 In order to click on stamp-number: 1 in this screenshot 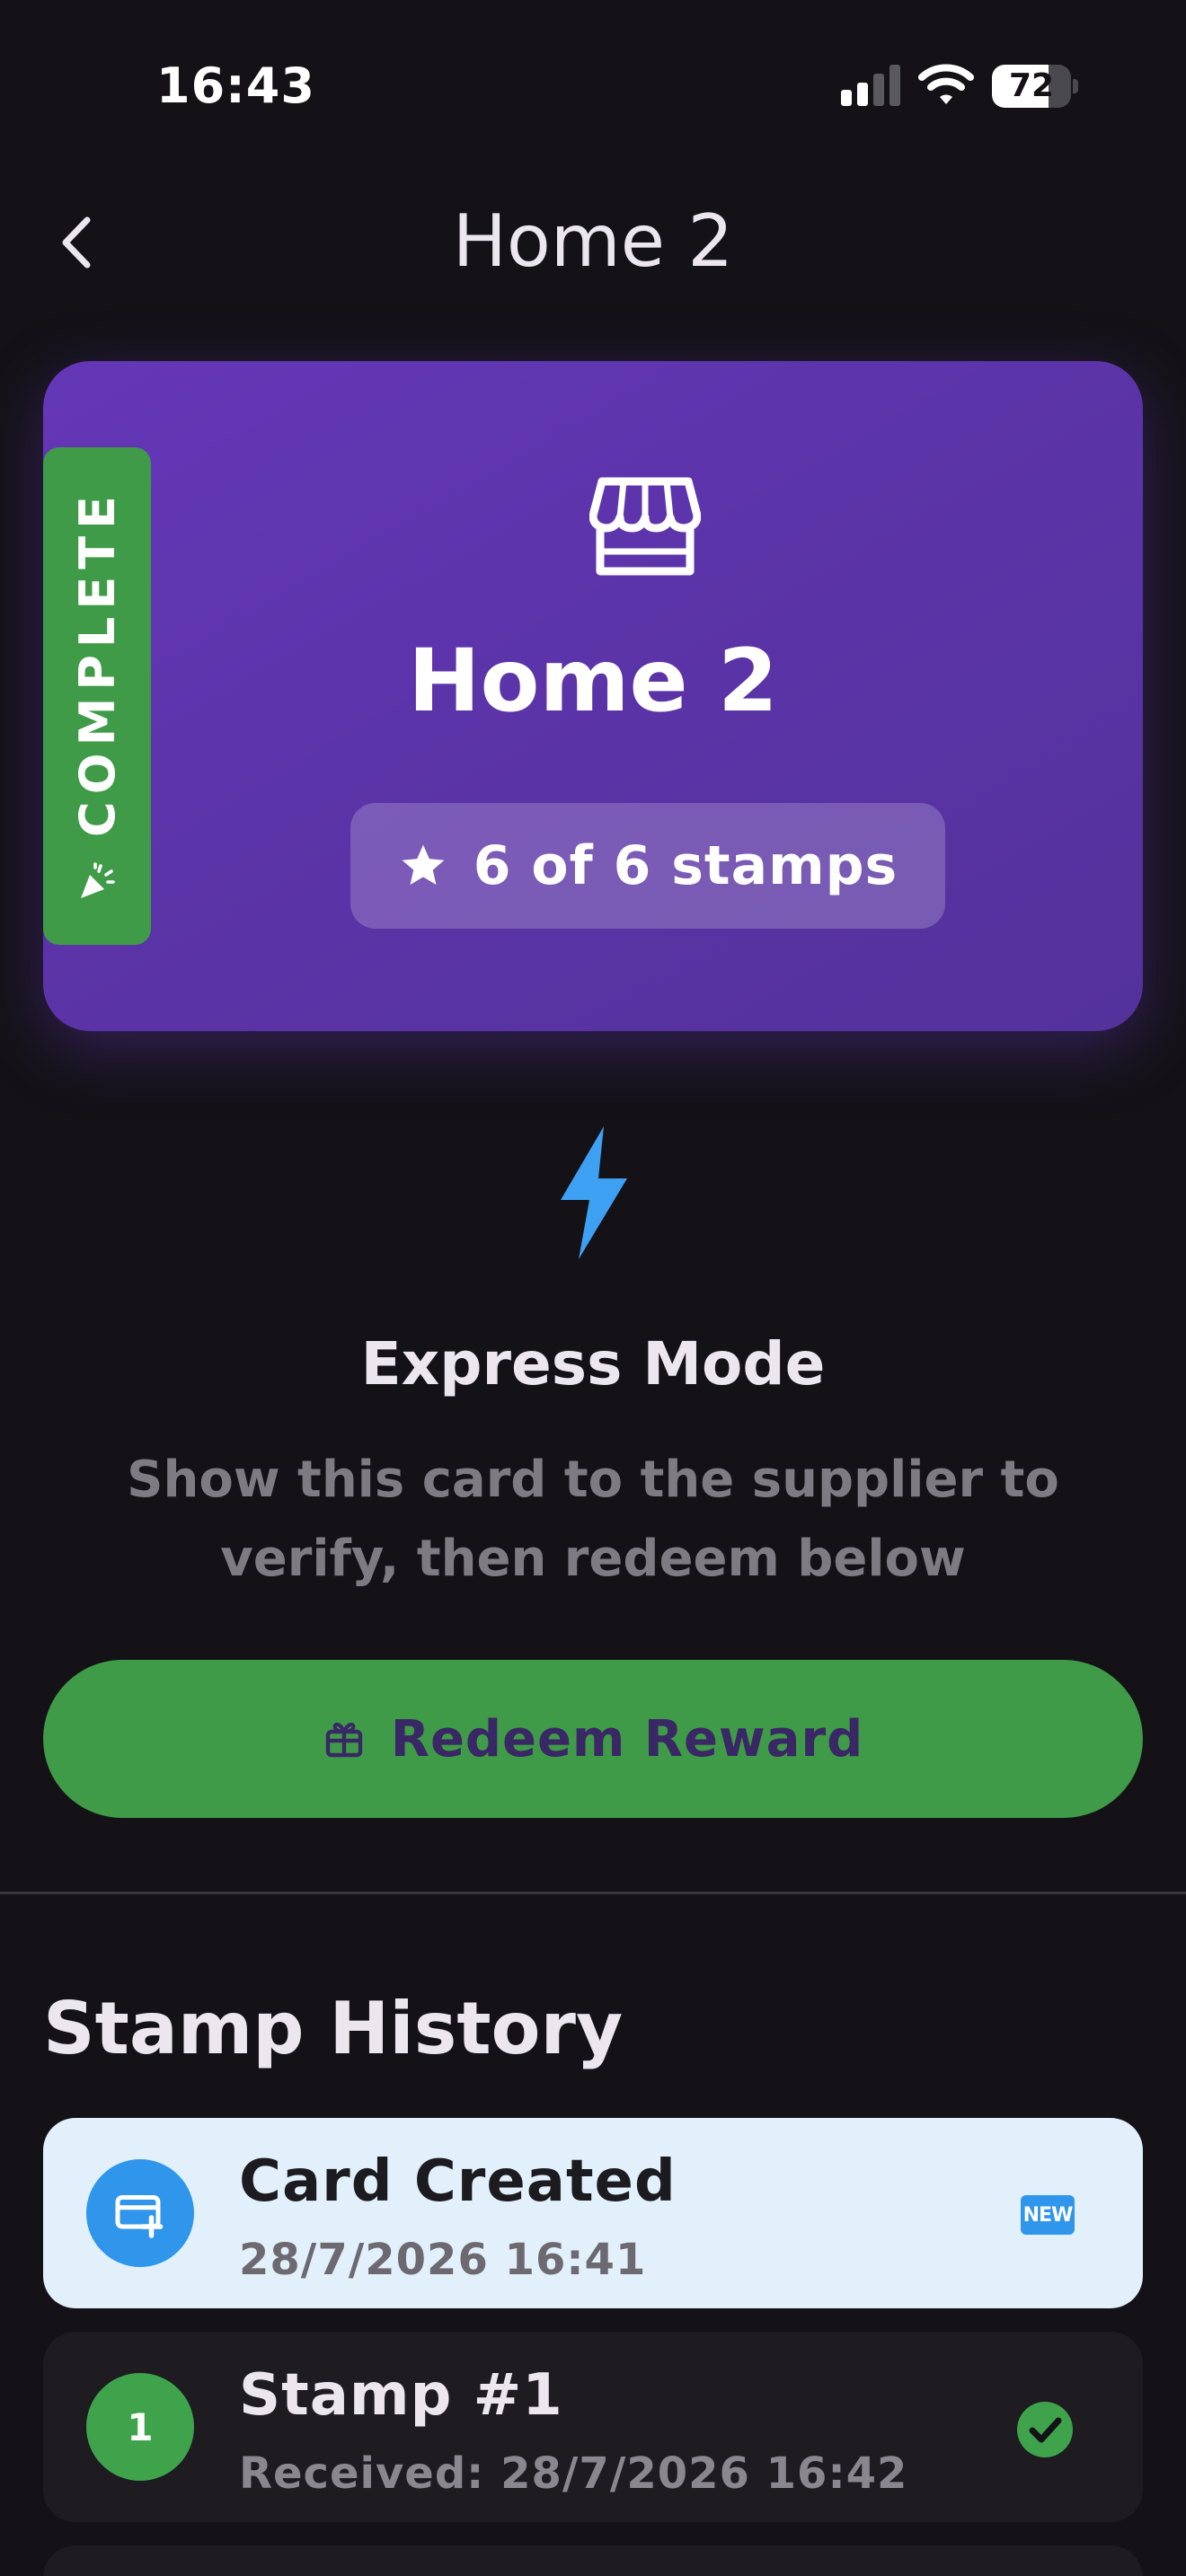, I will do `click(140, 2426)`.